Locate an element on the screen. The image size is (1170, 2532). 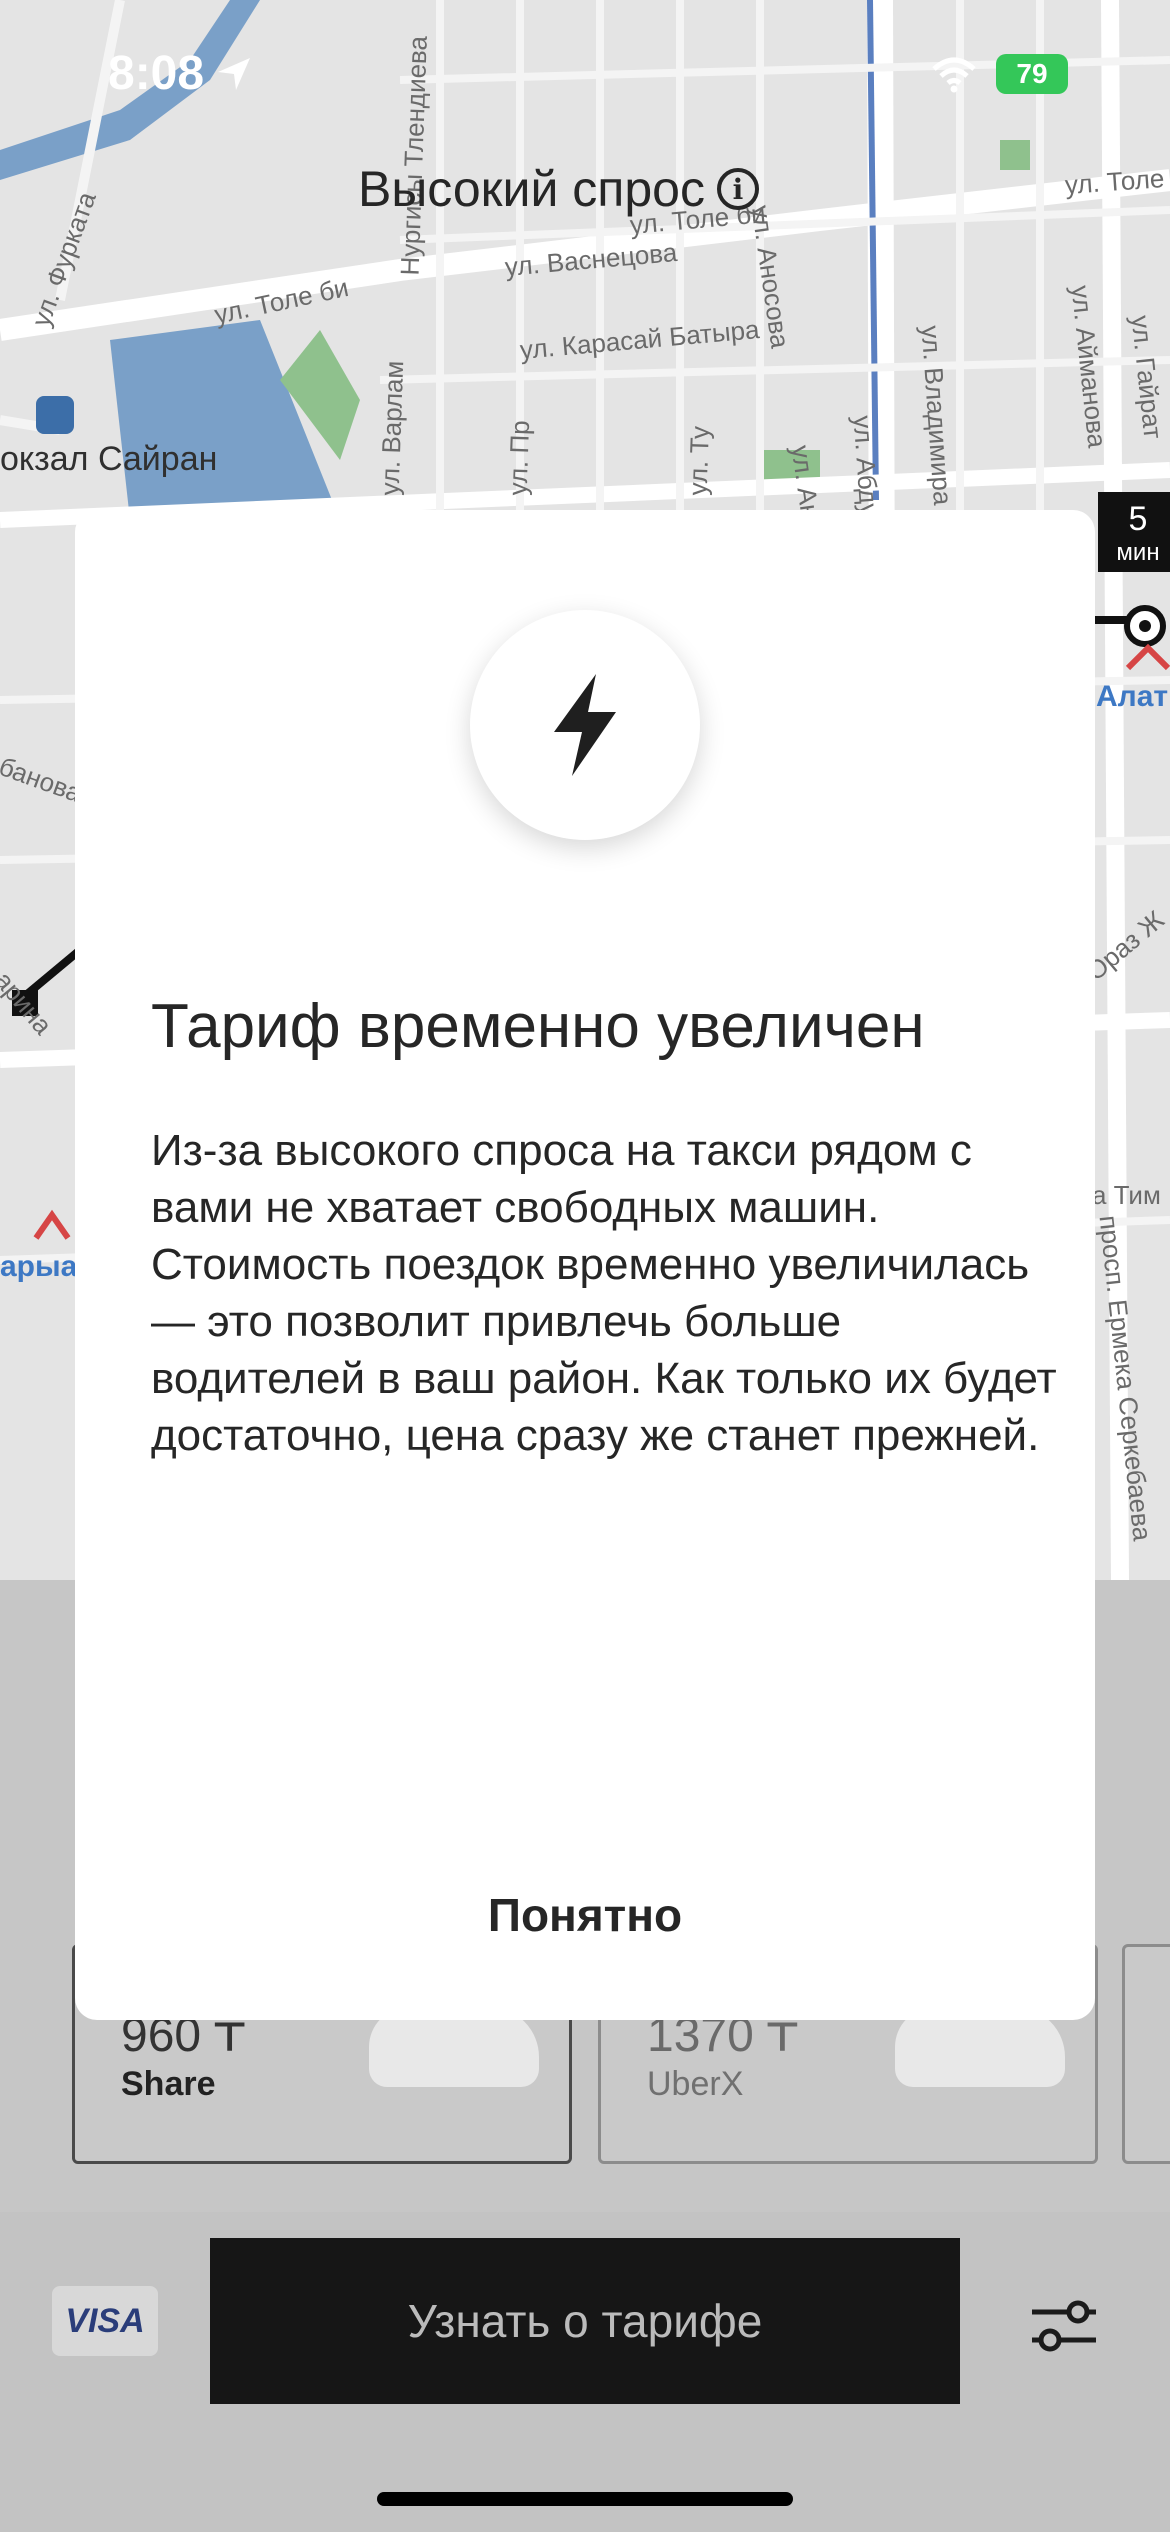
lightning-icon is located at coordinates (585, 725).